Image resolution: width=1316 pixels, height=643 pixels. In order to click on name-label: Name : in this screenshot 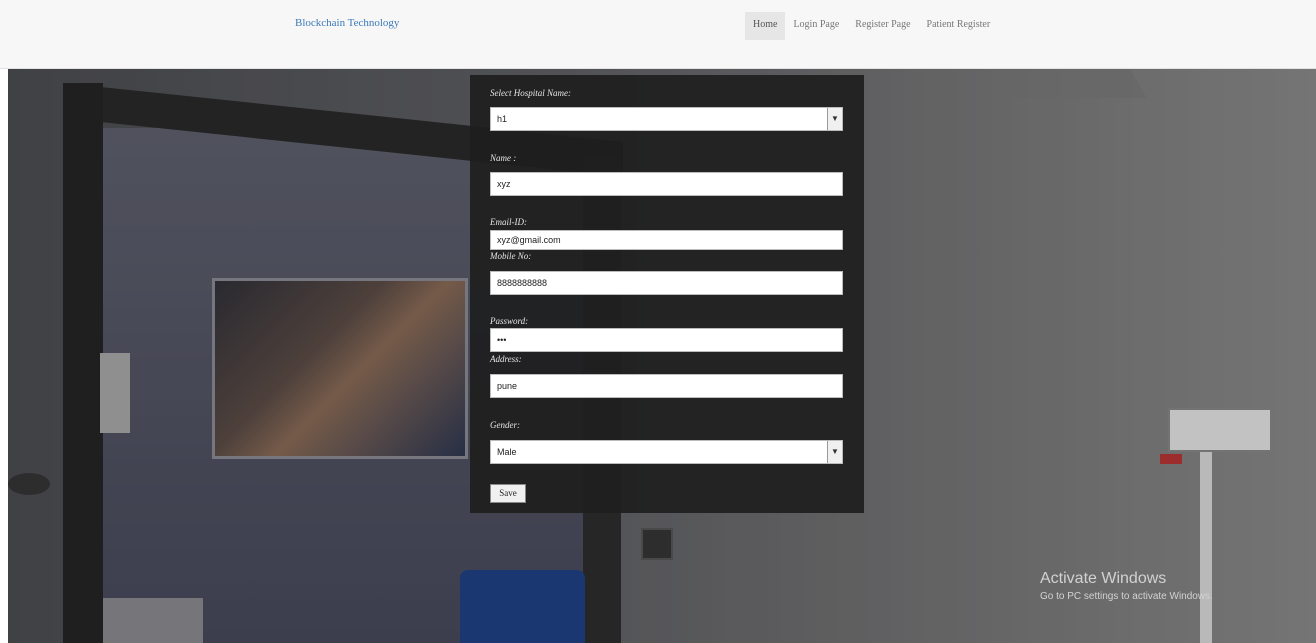, I will do `click(503, 158)`.